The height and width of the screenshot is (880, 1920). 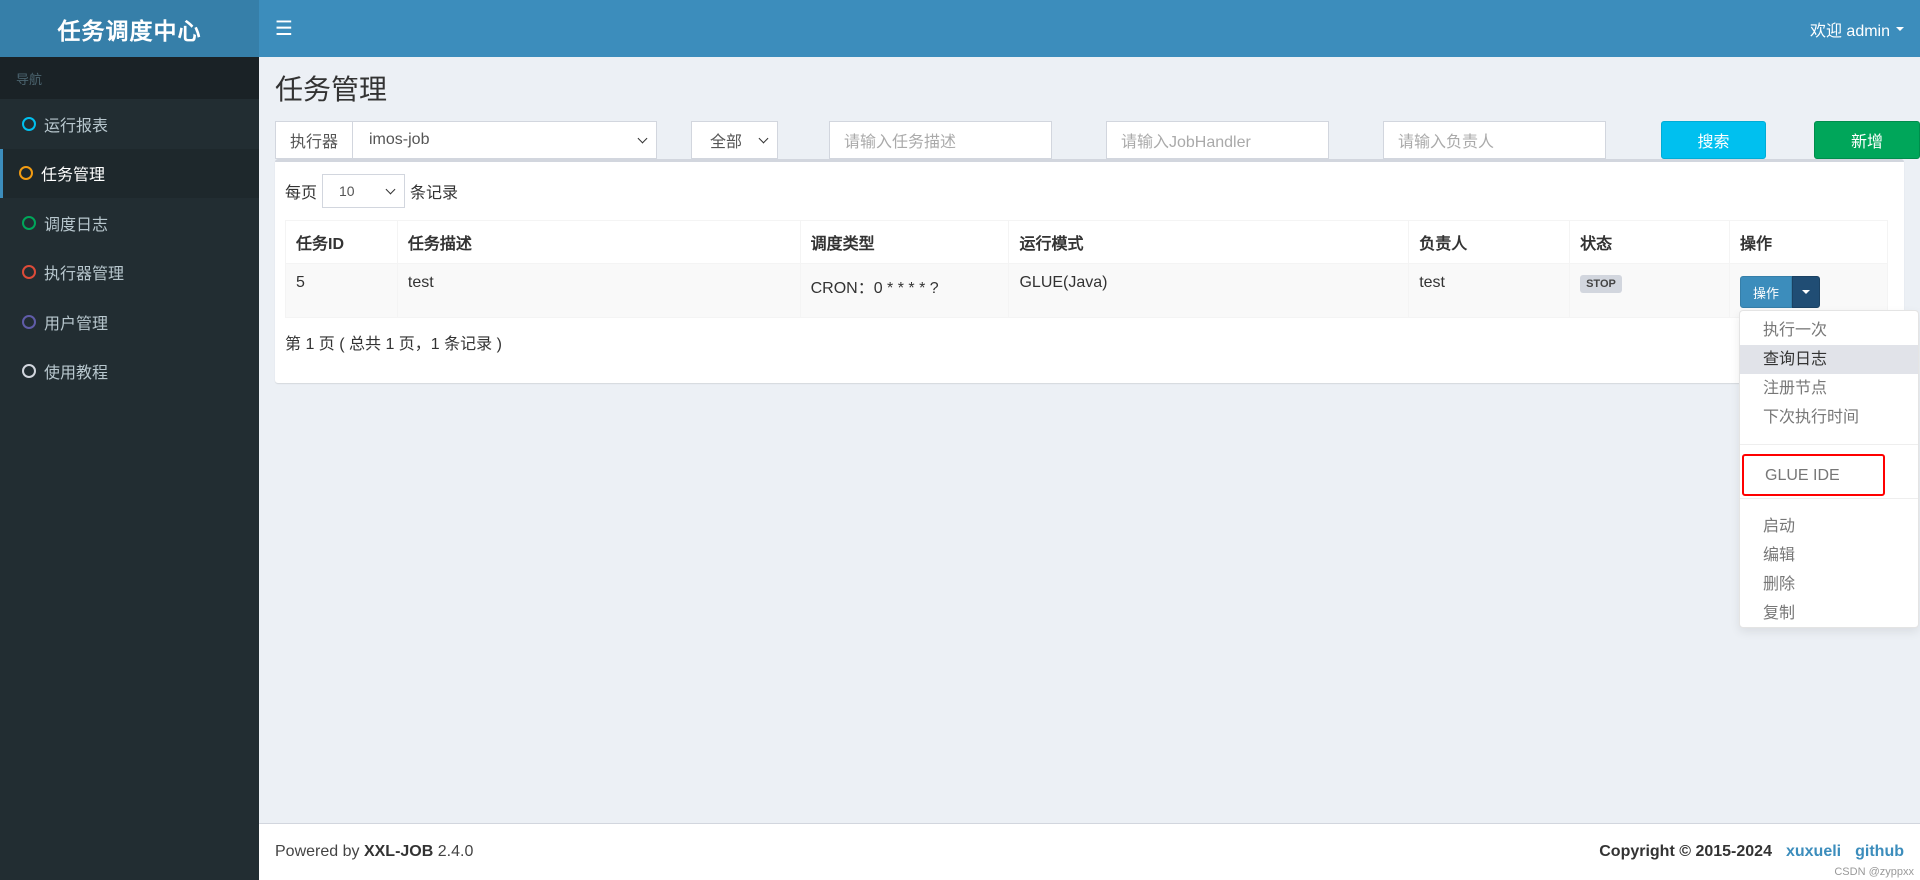 I want to click on column-header-mode: 运行模式, so click(x=1209, y=242).